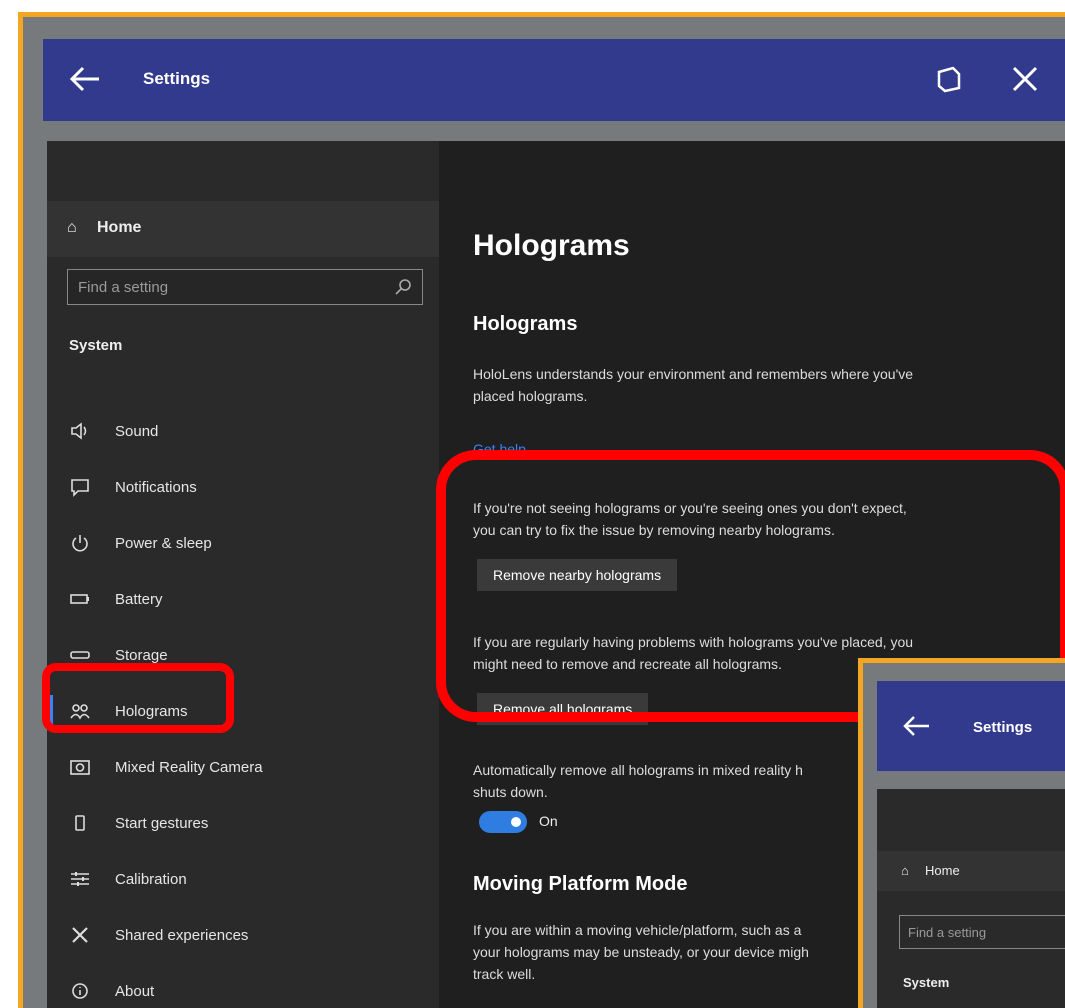 The image size is (1065, 1008). I want to click on toggle-knob, so click(516, 822).